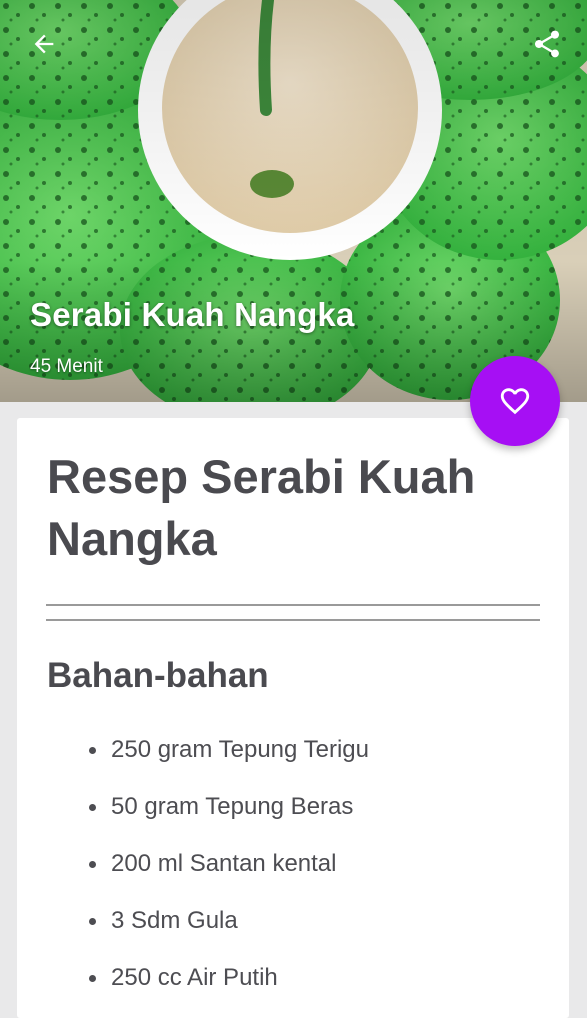 The height and width of the screenshot is (1018, 587). What do you see at coordinates (228, 988) in the screenshot?
I see `ingredient-item: 250 cc Air Putih` at bounding box center [228, 988].